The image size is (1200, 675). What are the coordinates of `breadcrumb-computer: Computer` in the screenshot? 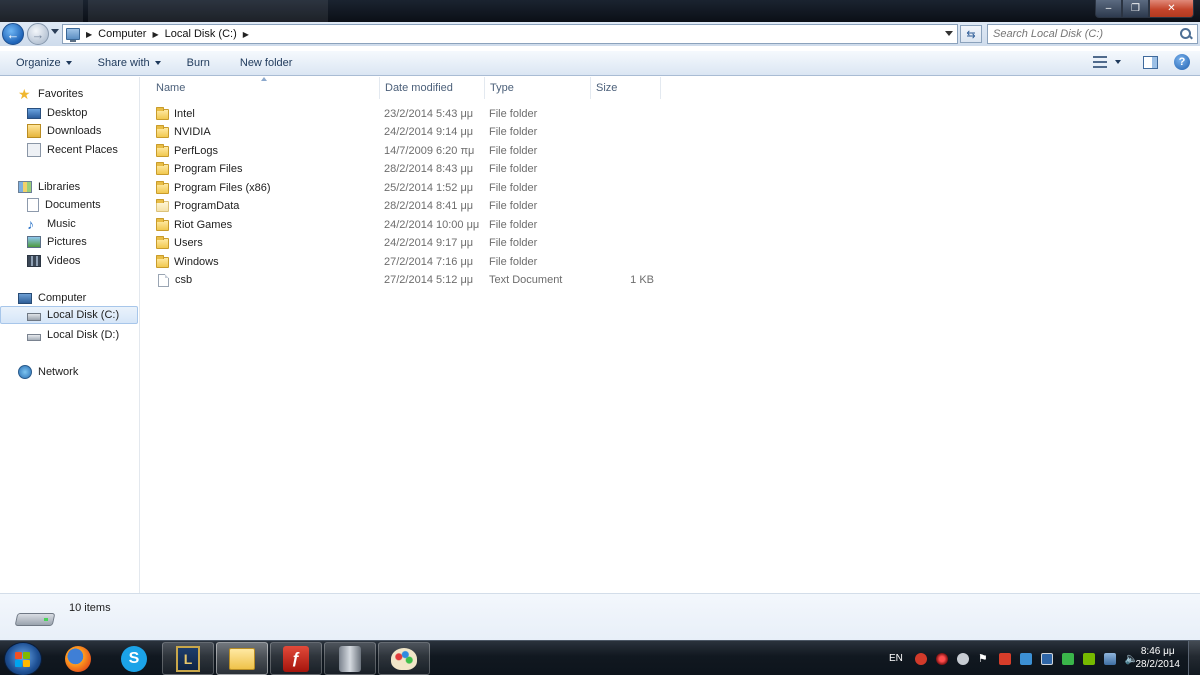 It's located at (122, 34).